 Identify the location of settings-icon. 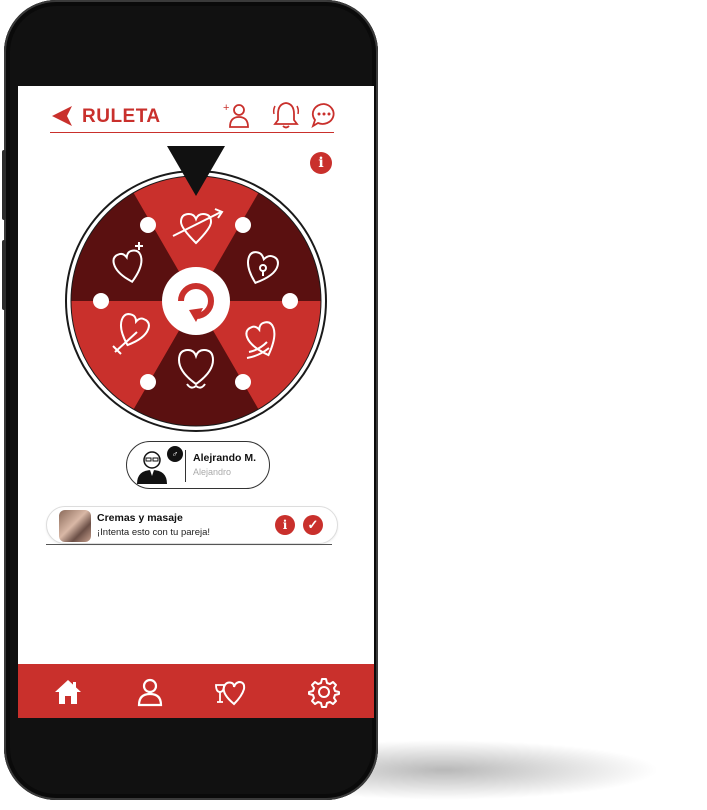
(324, 692).